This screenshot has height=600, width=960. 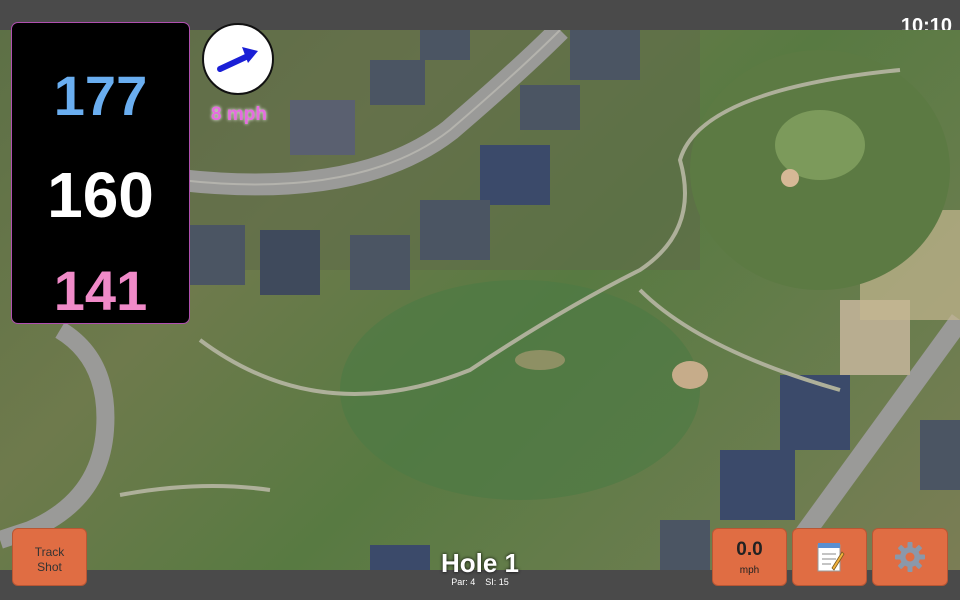 I want to click on track-shot-label-1: Track, so click(x=49, y=552).